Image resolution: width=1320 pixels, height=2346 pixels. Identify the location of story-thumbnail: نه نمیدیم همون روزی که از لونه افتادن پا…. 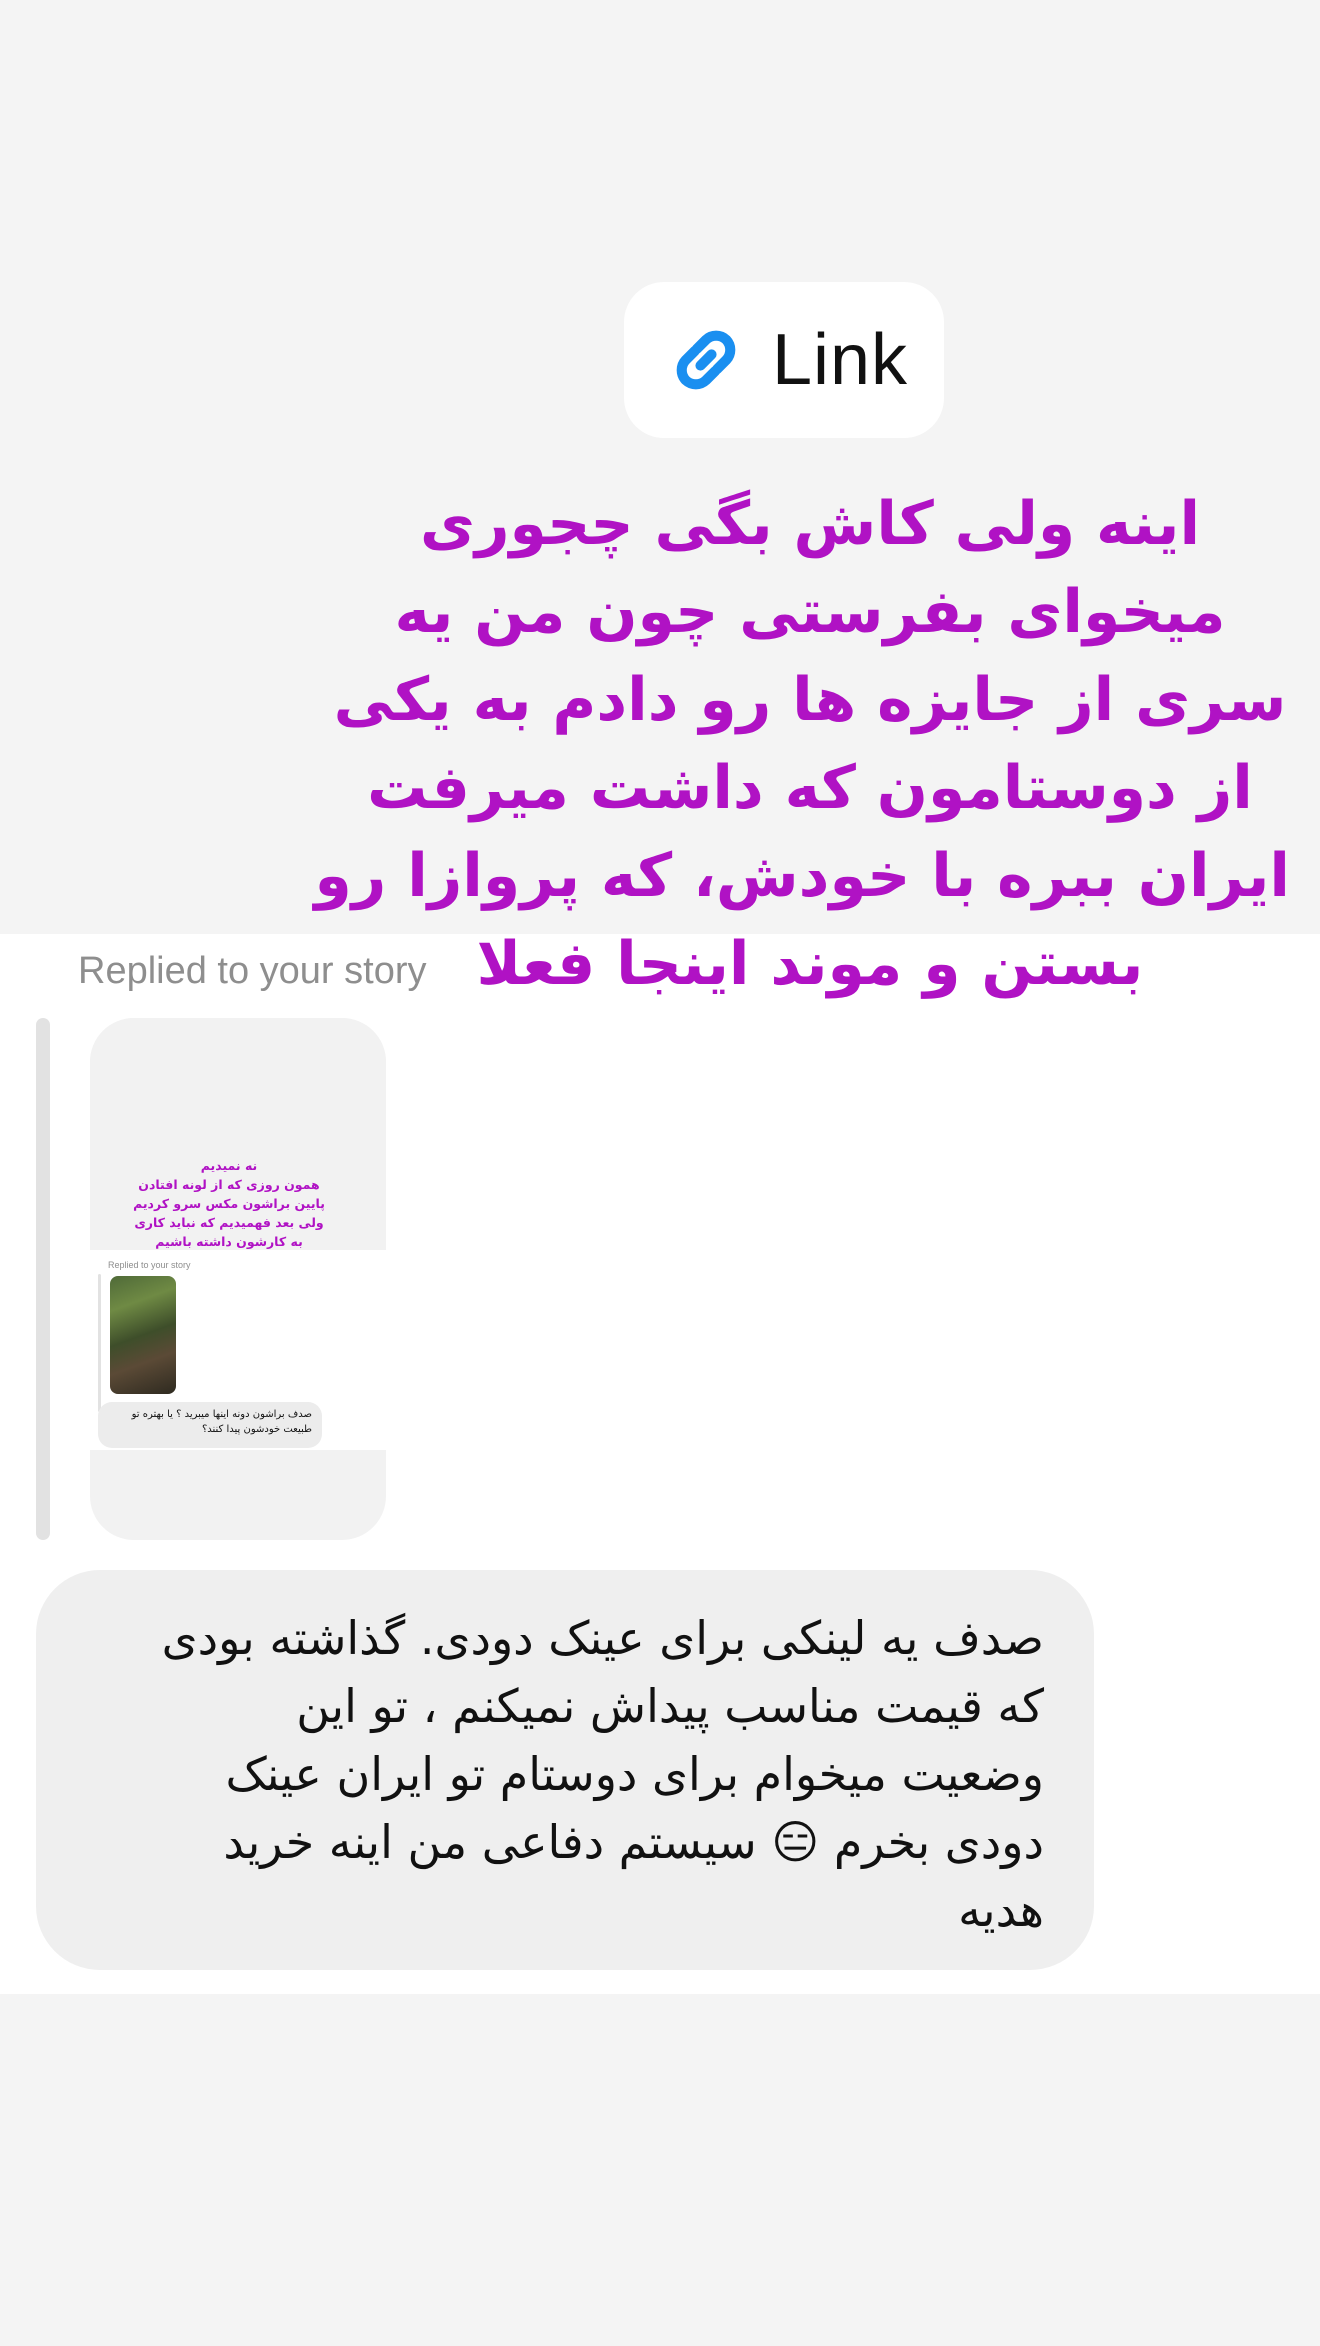
(238, 1279).